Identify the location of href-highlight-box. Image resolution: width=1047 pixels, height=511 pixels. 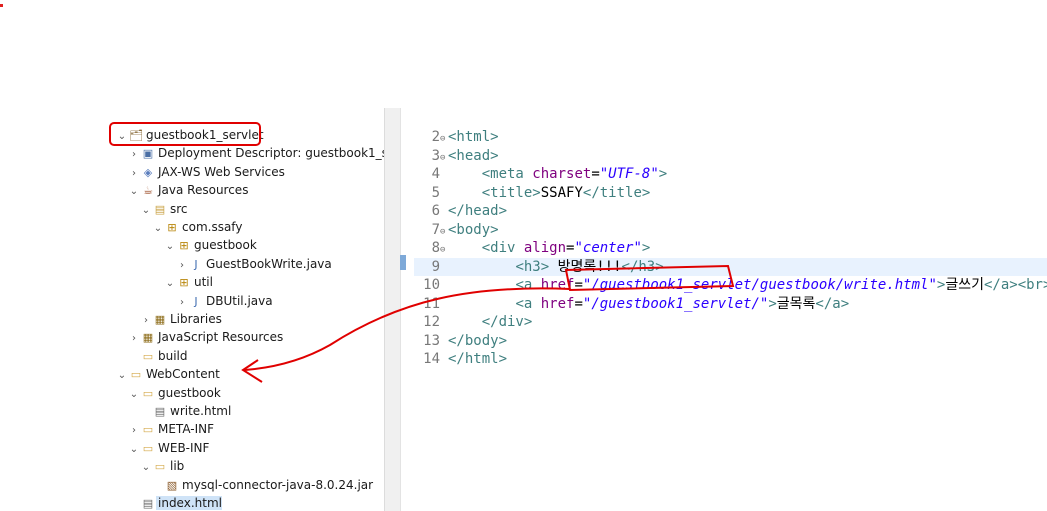
(649, 278).